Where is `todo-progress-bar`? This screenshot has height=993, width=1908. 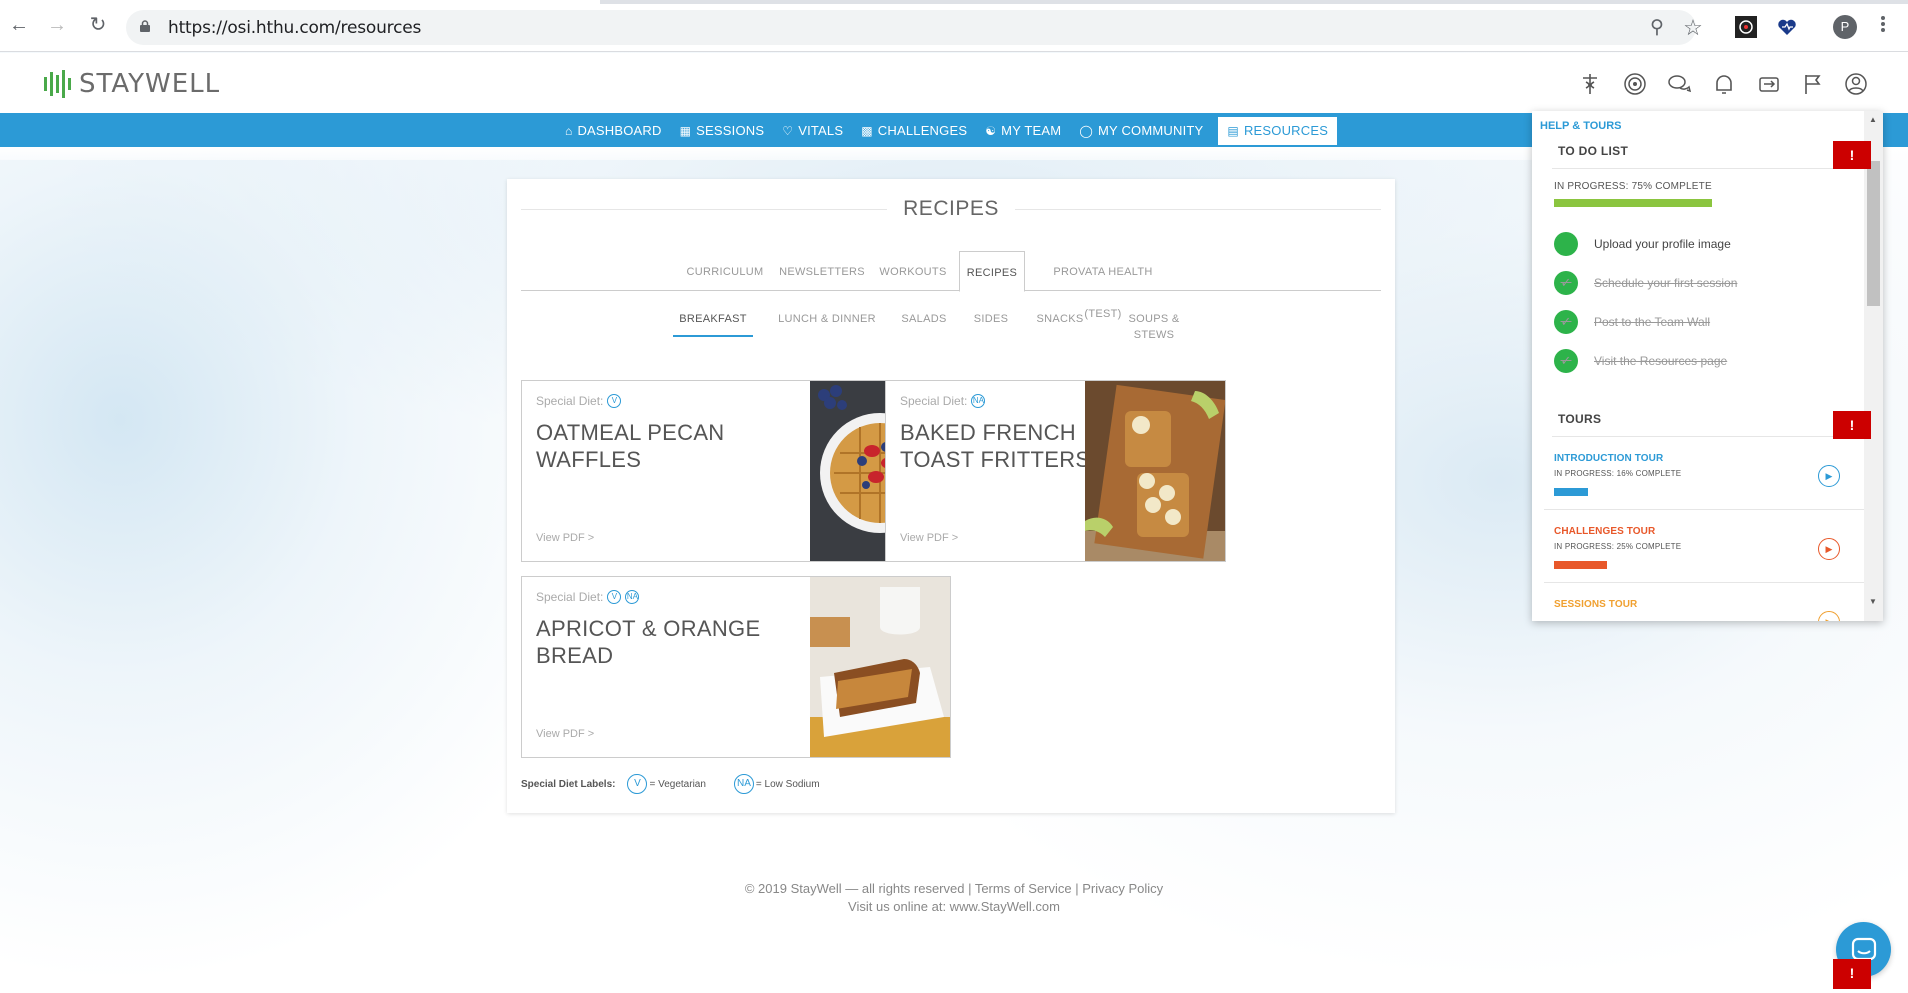 todo-progress-bar is located at coordinates (1633, 203).